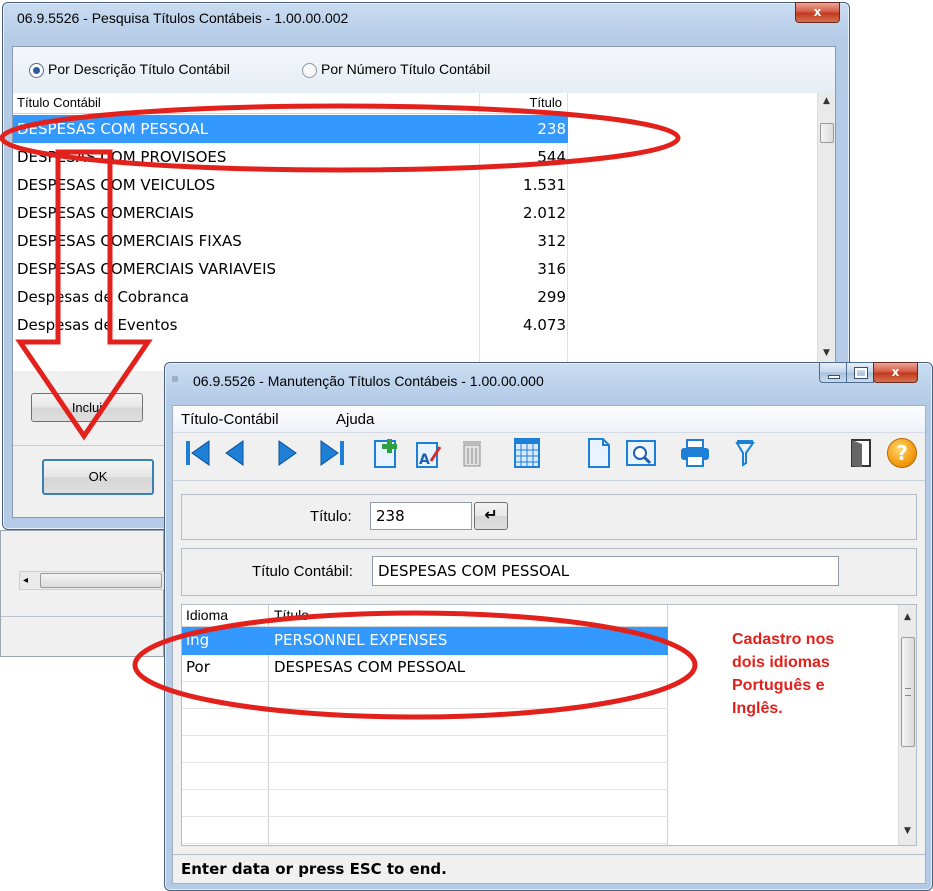  What do you see at coordinates (833, 372) in the screenshot?
I see `minimize-button` at bounding box center [833, 372].